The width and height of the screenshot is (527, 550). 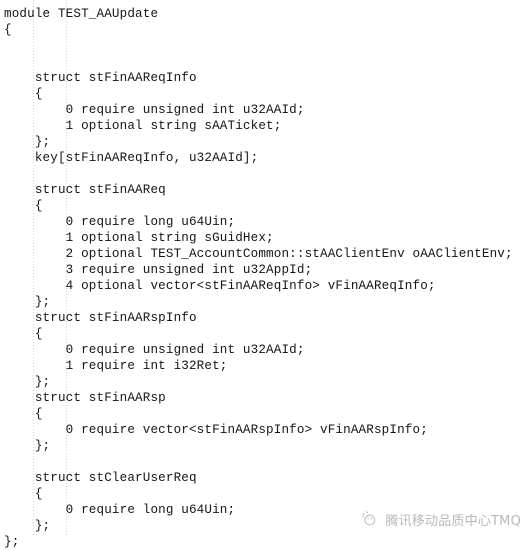 What do you see at coordinates (143, 126) in the screenshot?
I see `code-line: 1 optional string sAATicket;` at bounding box center [143, 126].